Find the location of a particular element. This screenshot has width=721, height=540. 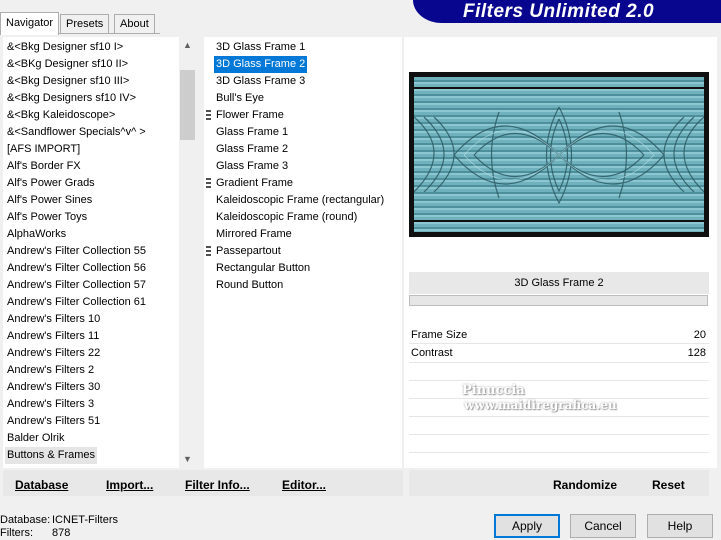

tab-strip: Navigator Presets About is located at coordinates (80, 23).